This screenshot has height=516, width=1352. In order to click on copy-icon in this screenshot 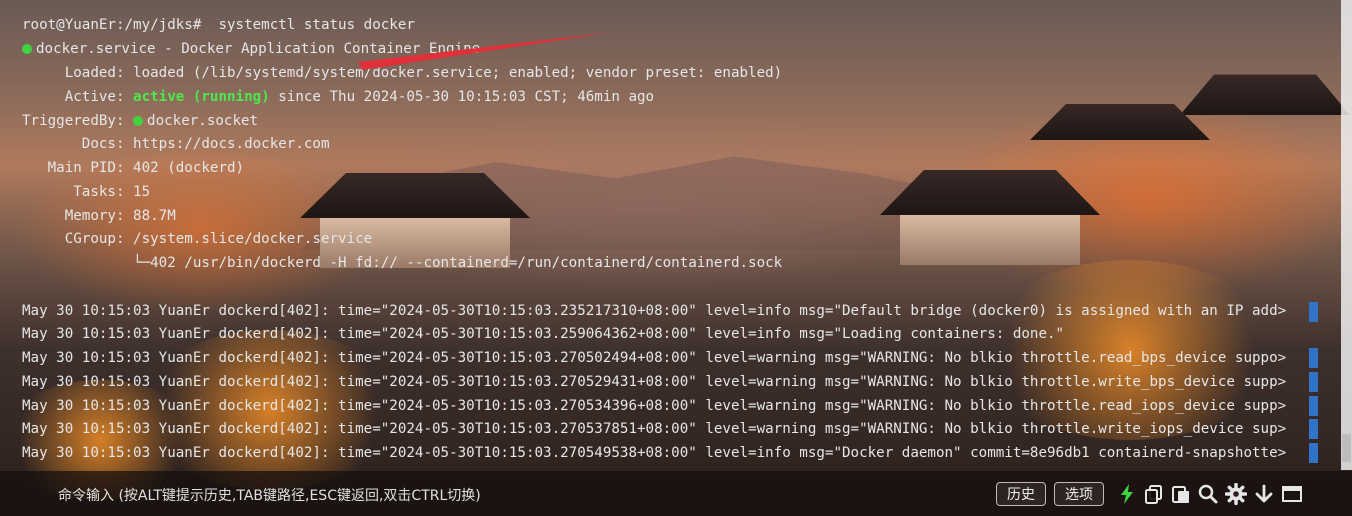, I will do `click(1154, 494)`.